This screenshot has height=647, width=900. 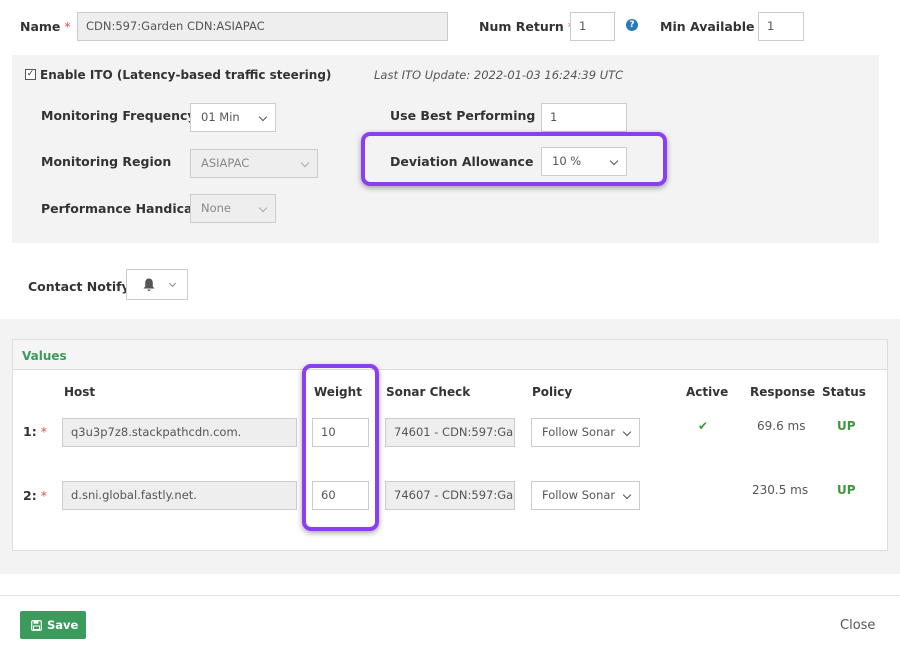 I want to click on close-button: Close, so click(x=857, y=625).